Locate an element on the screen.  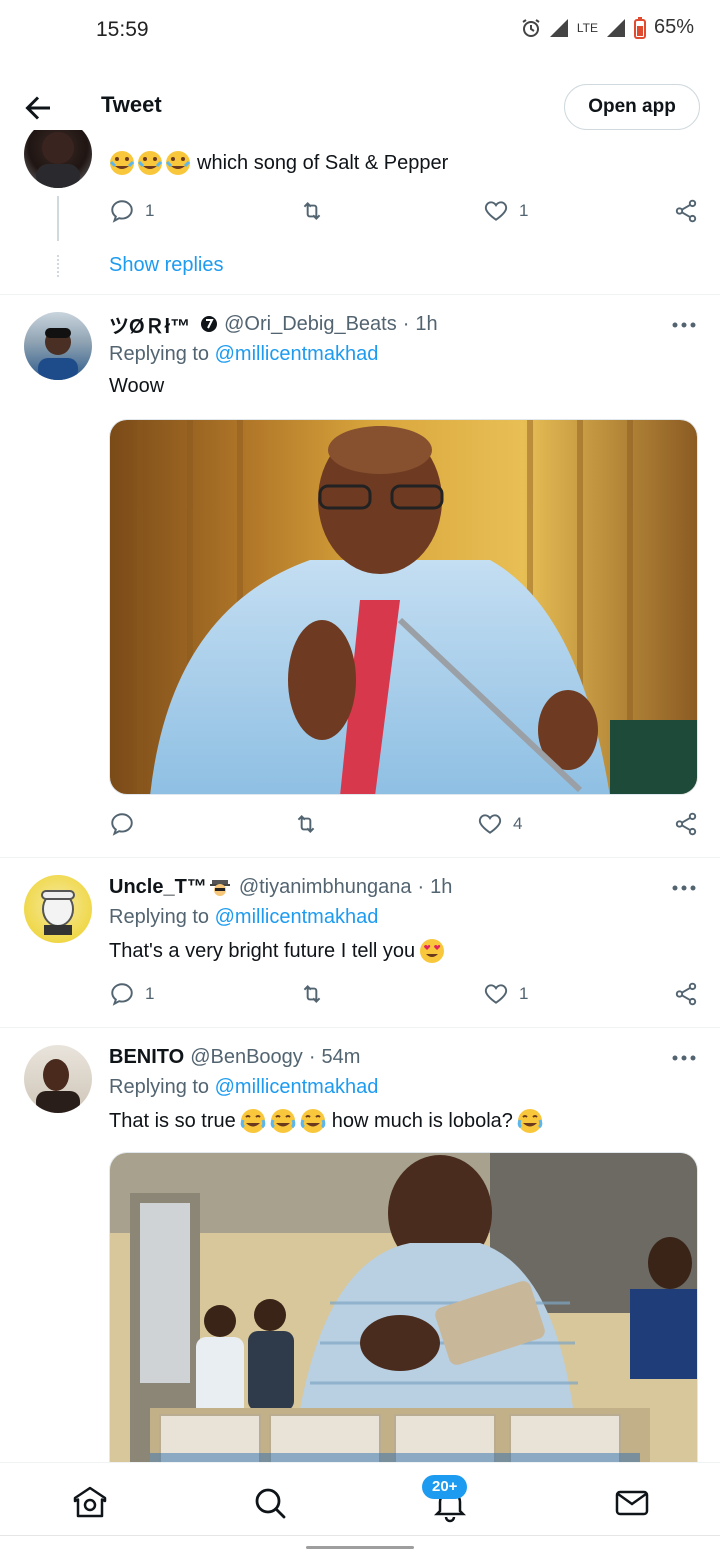
messages-icon is located at coordinates (632, 1503).